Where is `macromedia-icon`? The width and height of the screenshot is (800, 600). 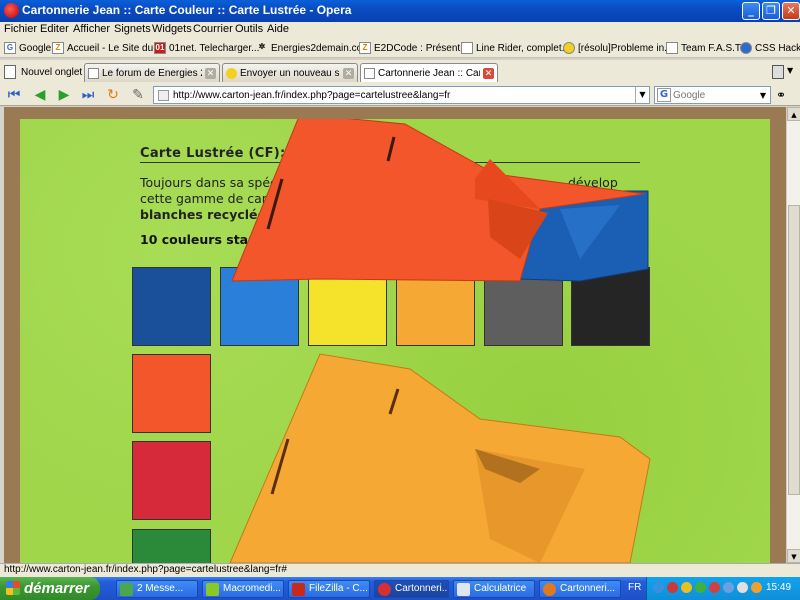
macromedia-icon is located at coordinates (212, 589).